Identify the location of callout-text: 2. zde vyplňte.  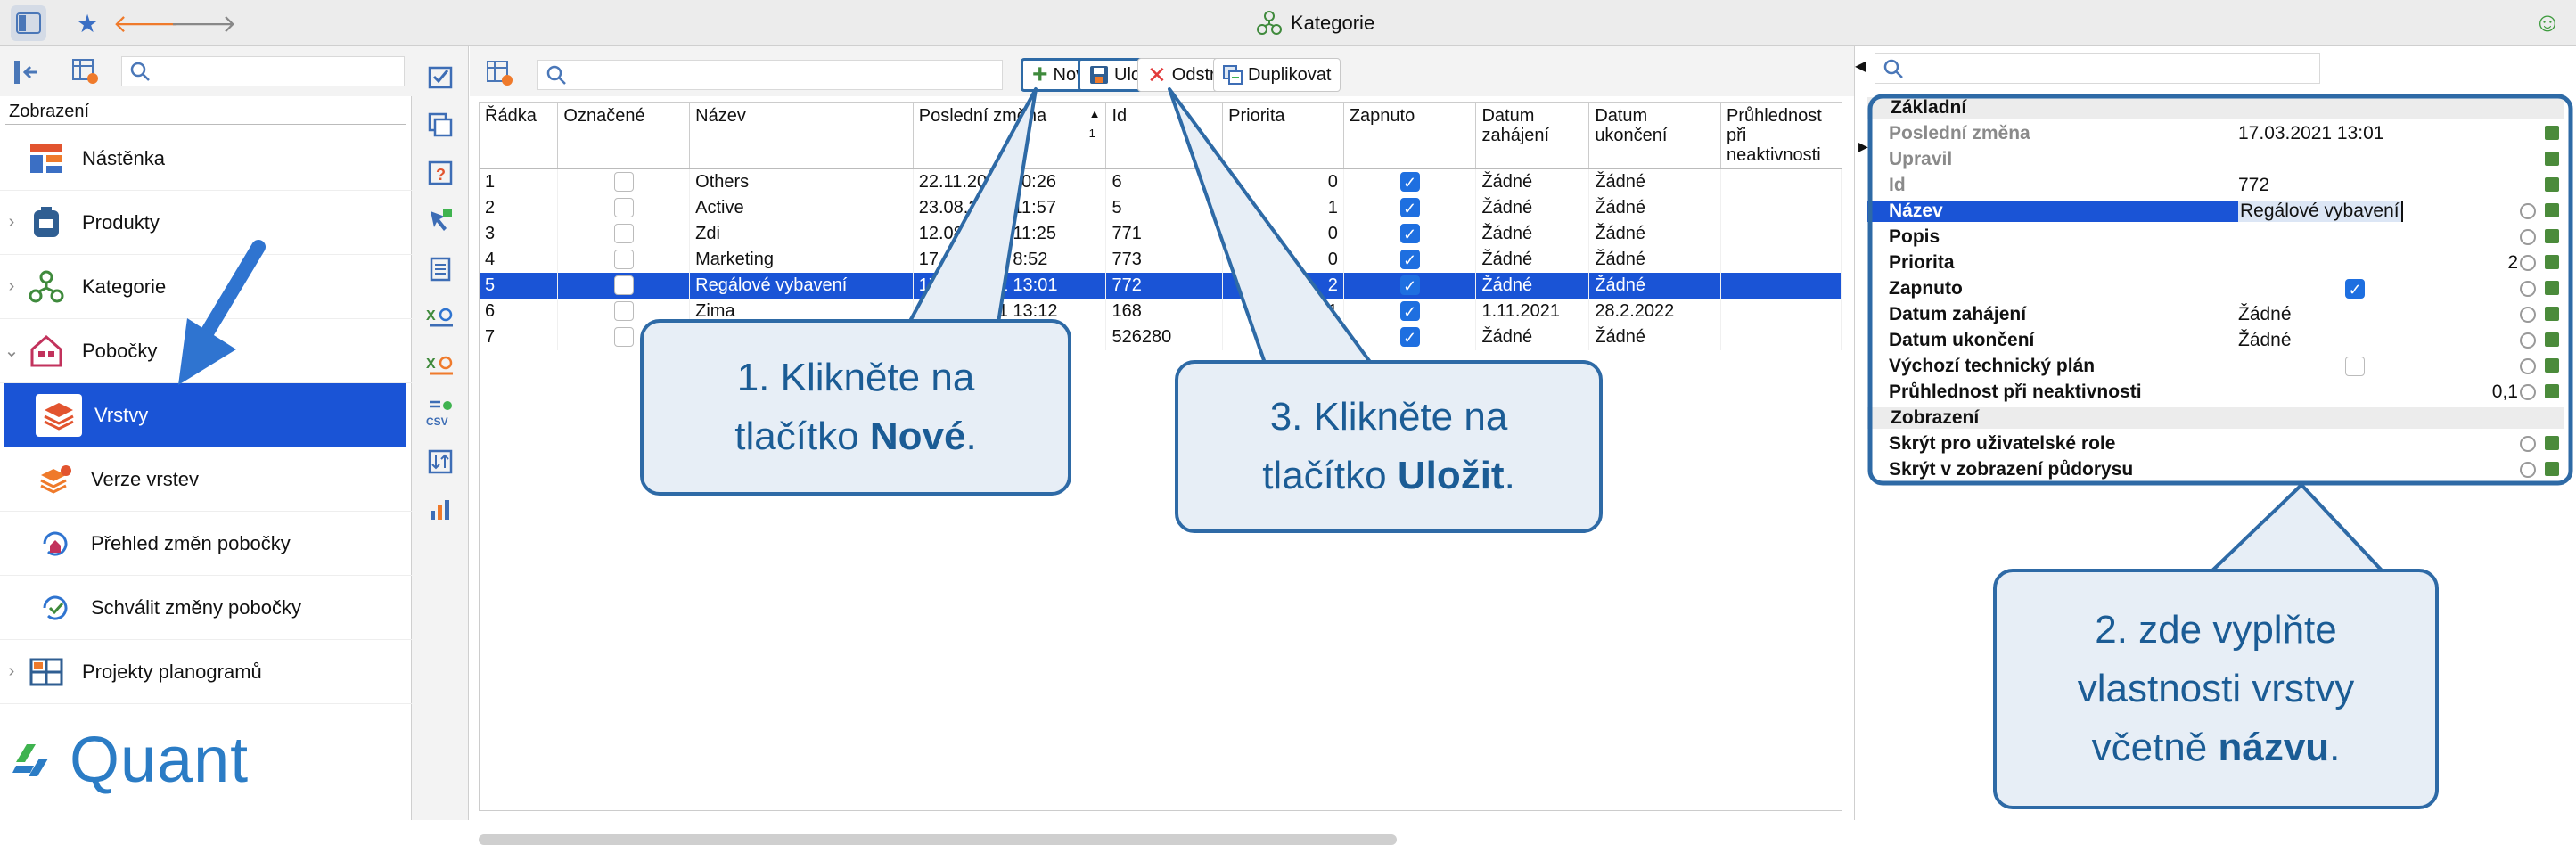
(2216, 630).